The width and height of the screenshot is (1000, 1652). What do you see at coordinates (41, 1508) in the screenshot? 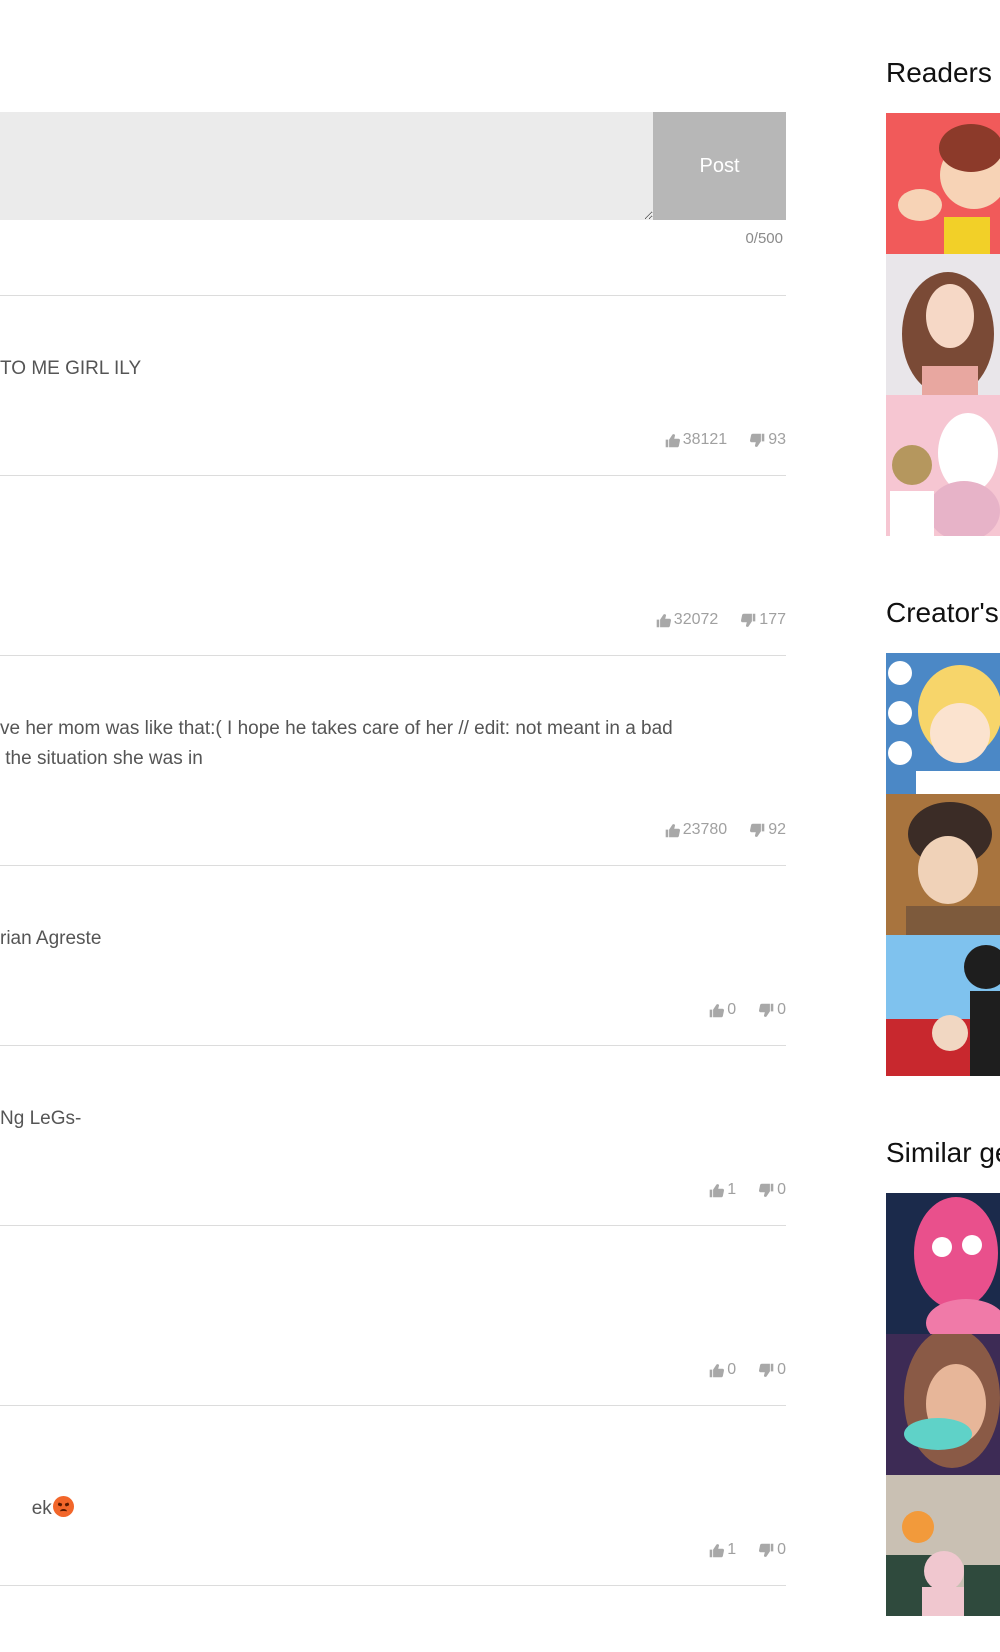
I see `comment-text-content: ek` at bounding box center [41, 1508].